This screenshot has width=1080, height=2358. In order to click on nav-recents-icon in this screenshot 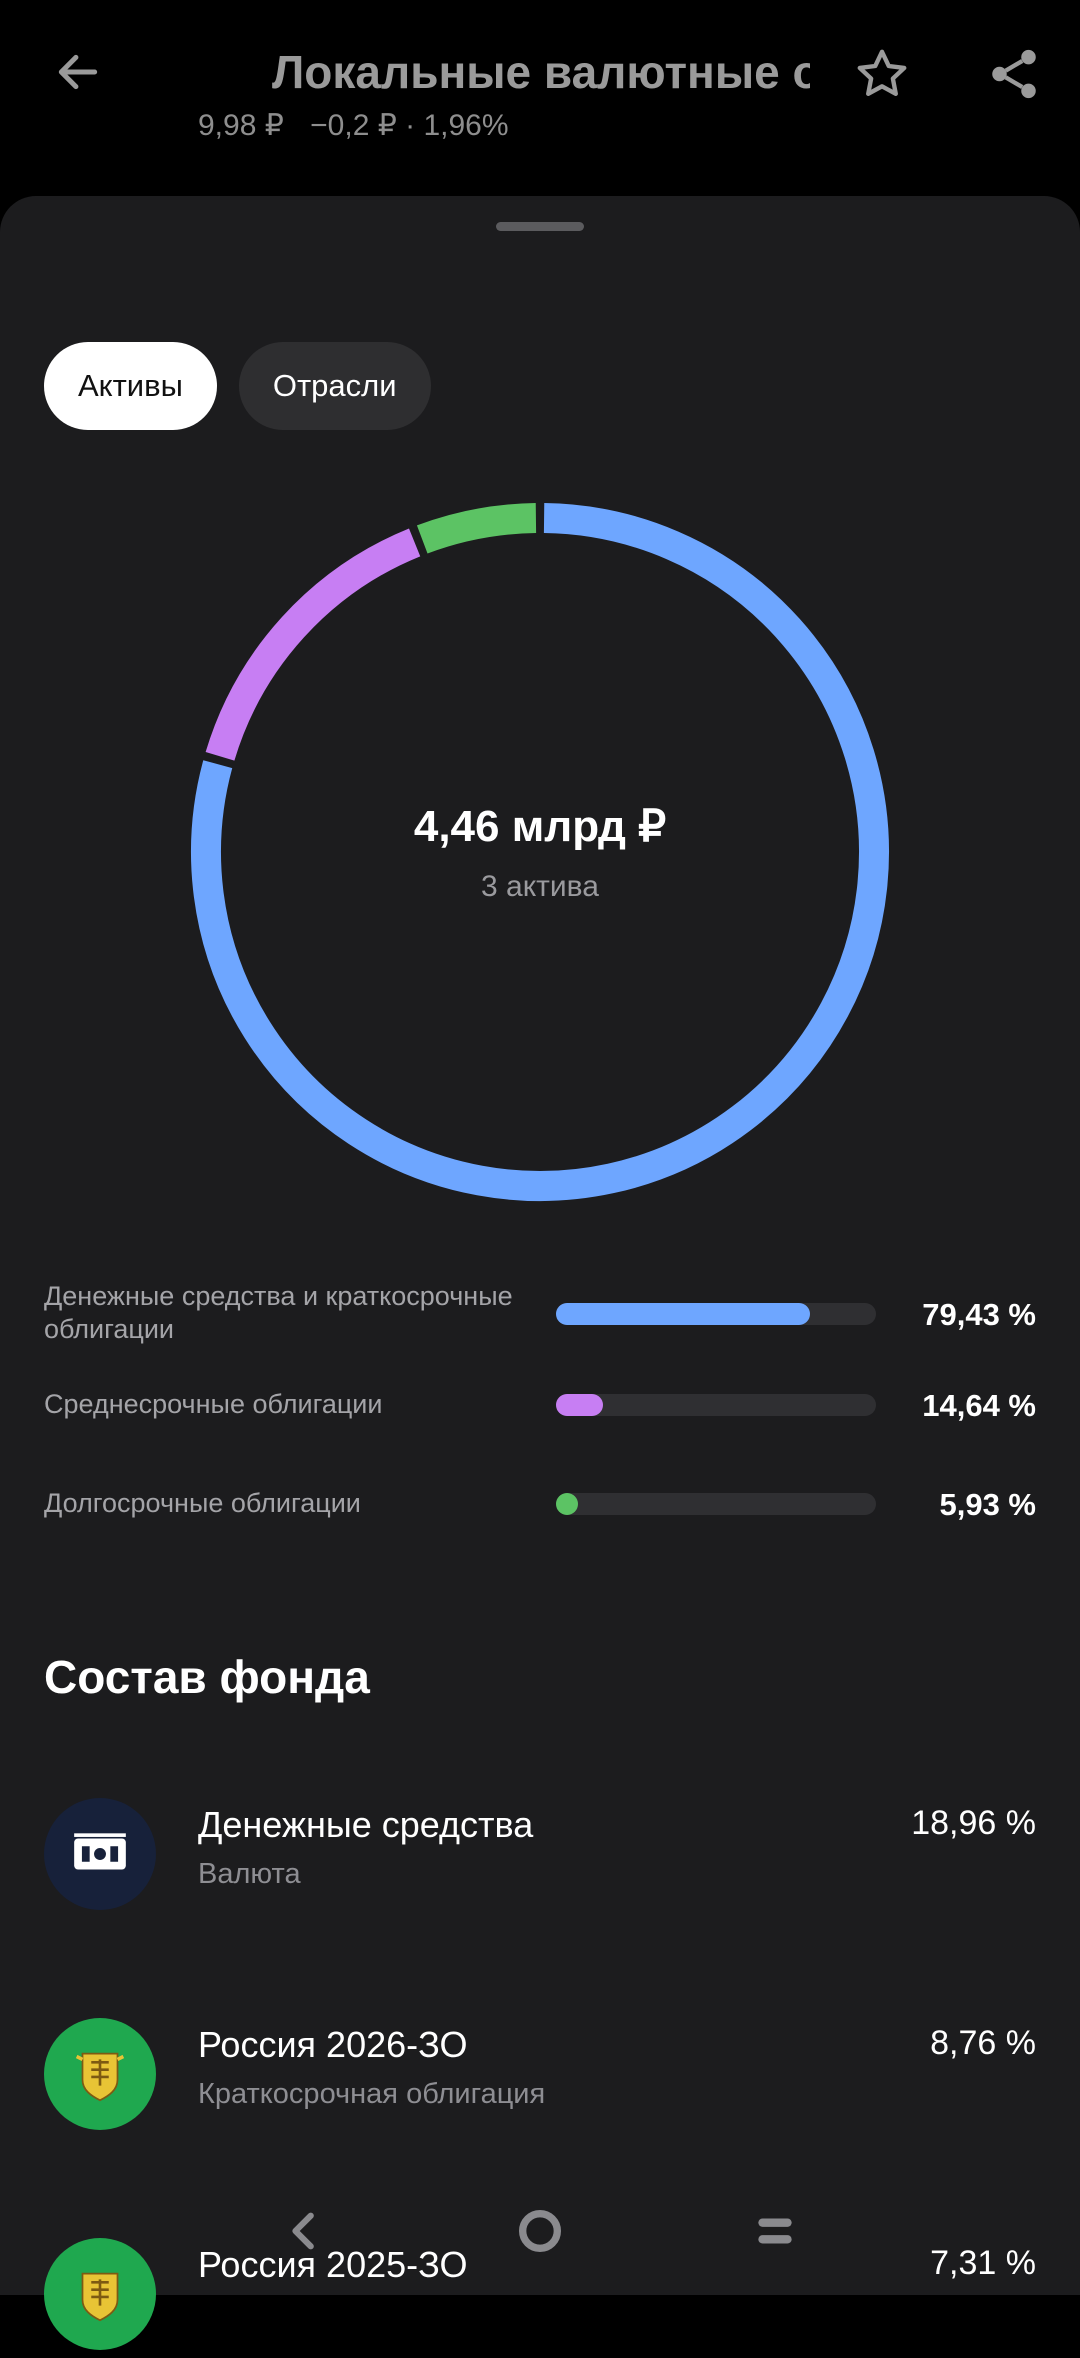, I will do `click(775, 2231)`.